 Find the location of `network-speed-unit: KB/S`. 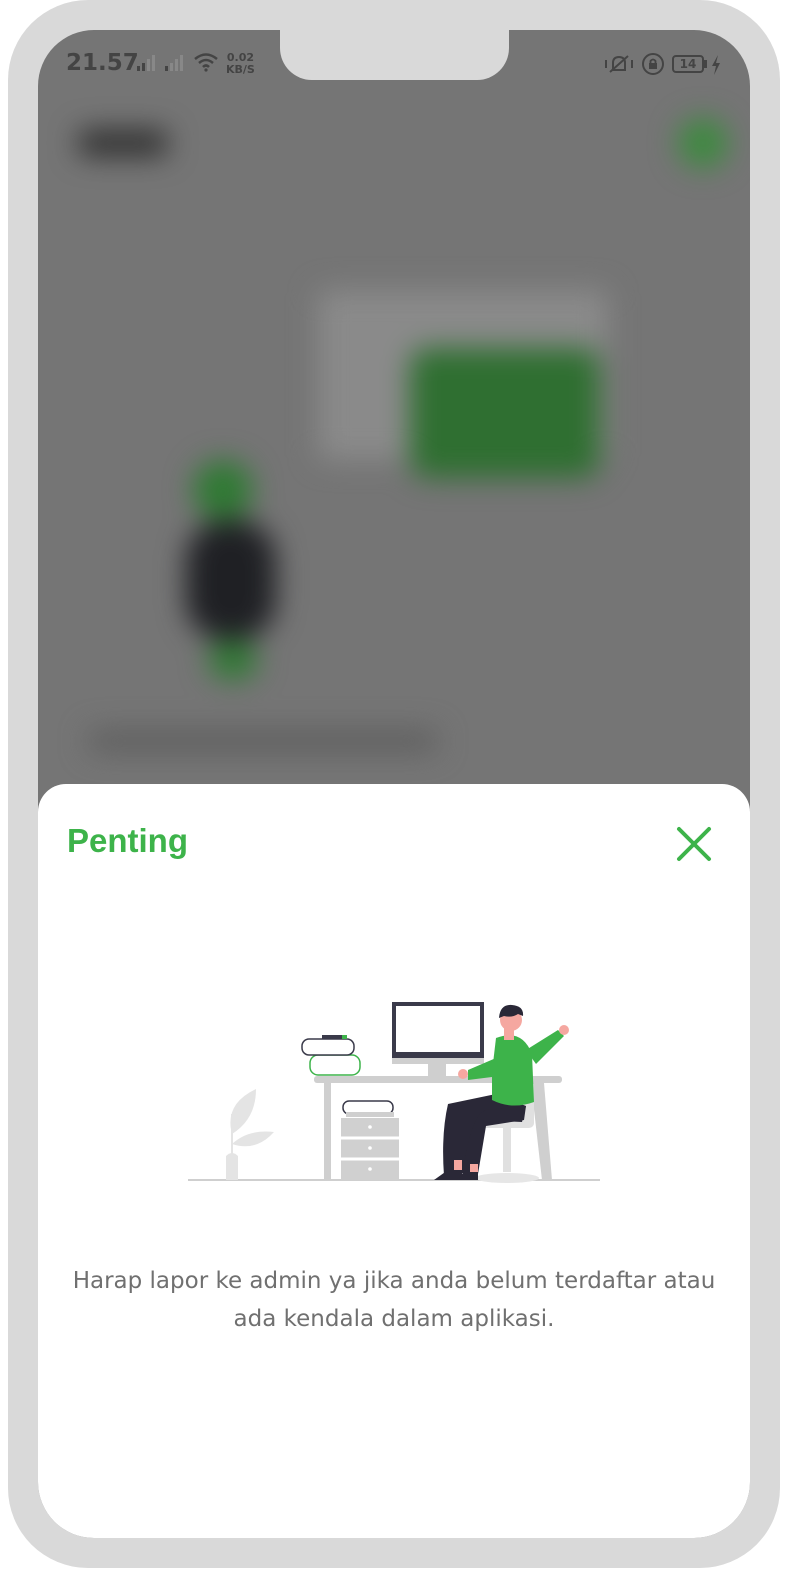

network-speed-unit: KB/S is located at coordinates (240, 69).